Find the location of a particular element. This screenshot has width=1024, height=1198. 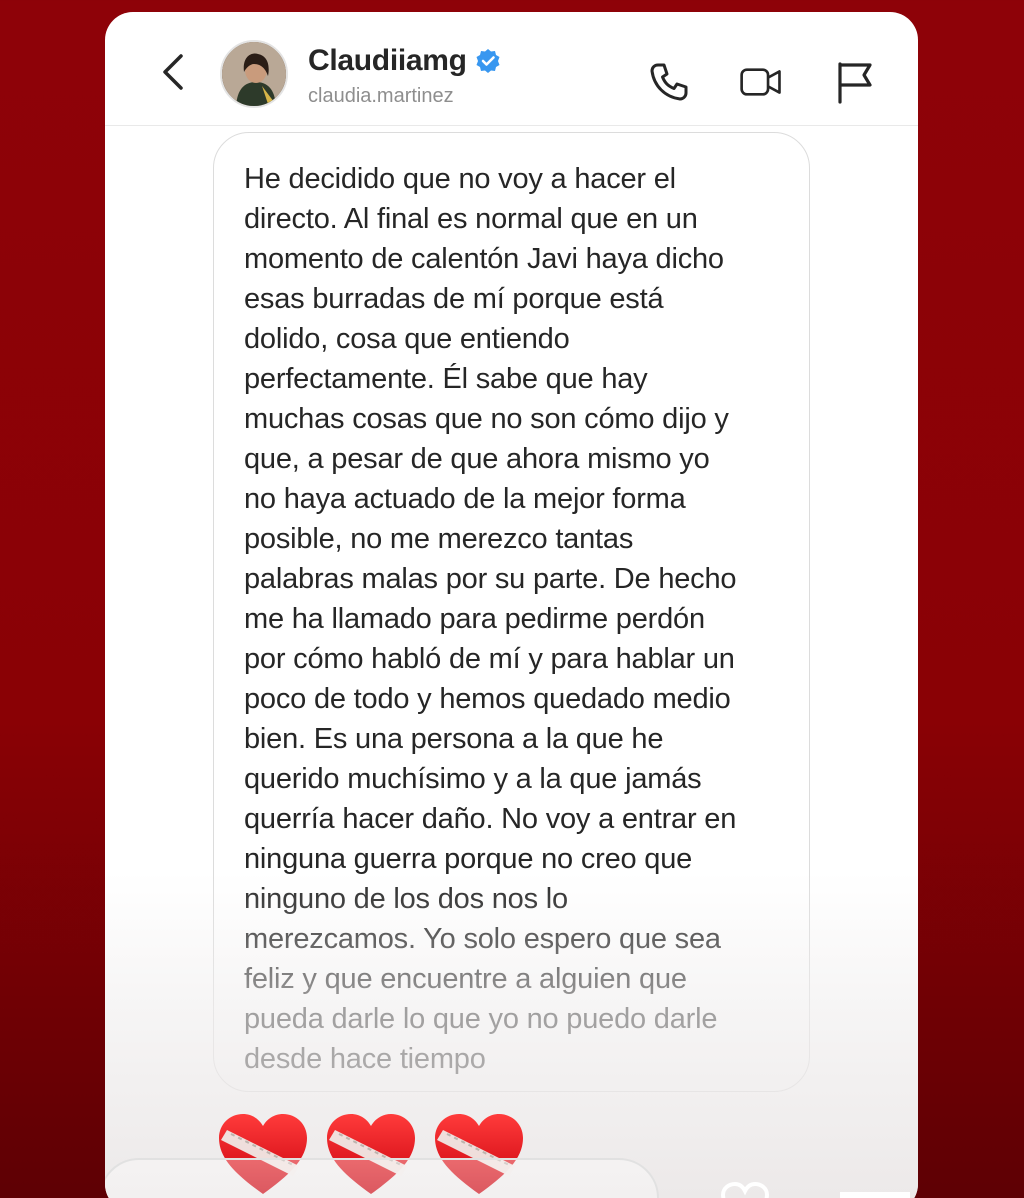

video-call-button is located at coordinates (761, 82).